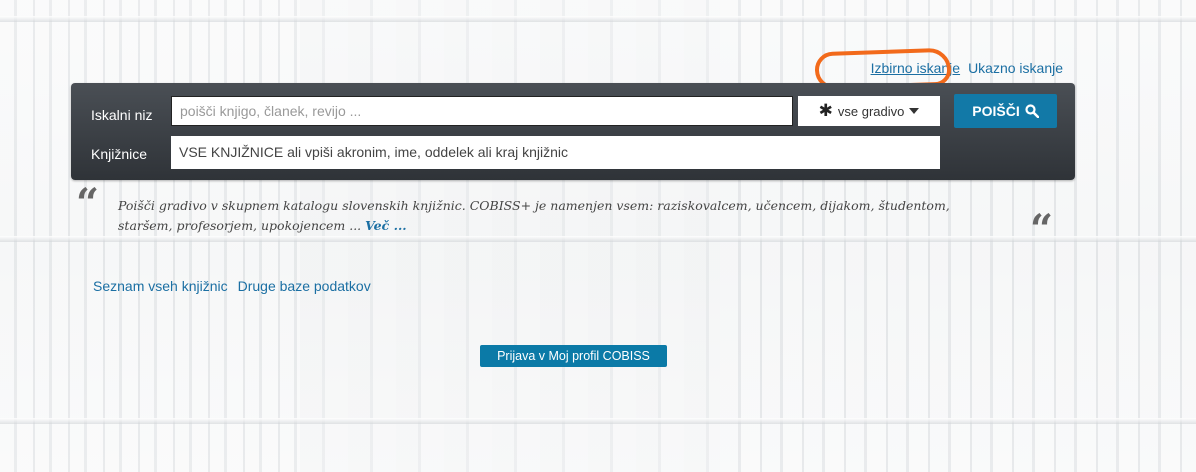 The width and height of the screenshot is (1196, 472). I want to click on quote-open-icon: “, so click(88, 203).